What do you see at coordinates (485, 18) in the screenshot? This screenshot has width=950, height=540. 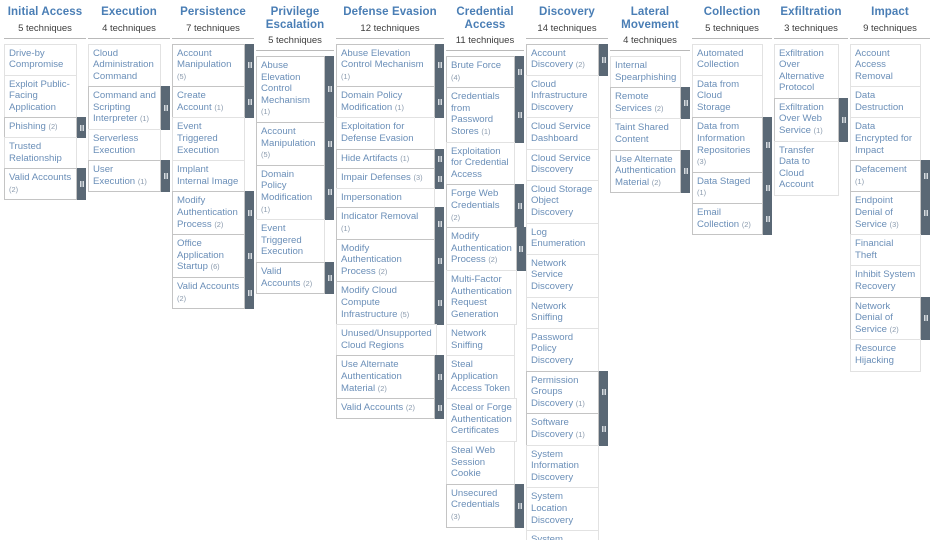 I see `tactic-title: Credential Access` at bounding box center [485, 18].